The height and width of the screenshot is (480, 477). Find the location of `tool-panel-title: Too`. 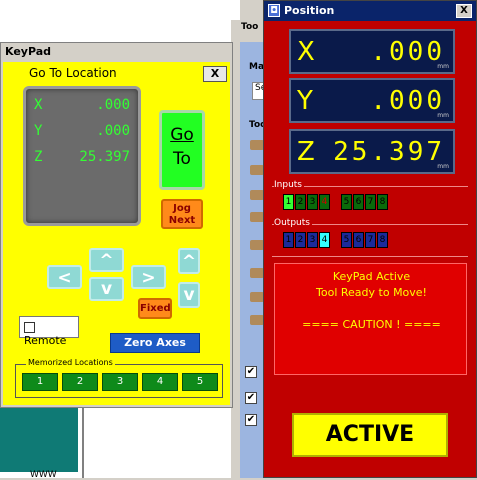

tool-panel-title: Too is located at coordinates (250, 27).